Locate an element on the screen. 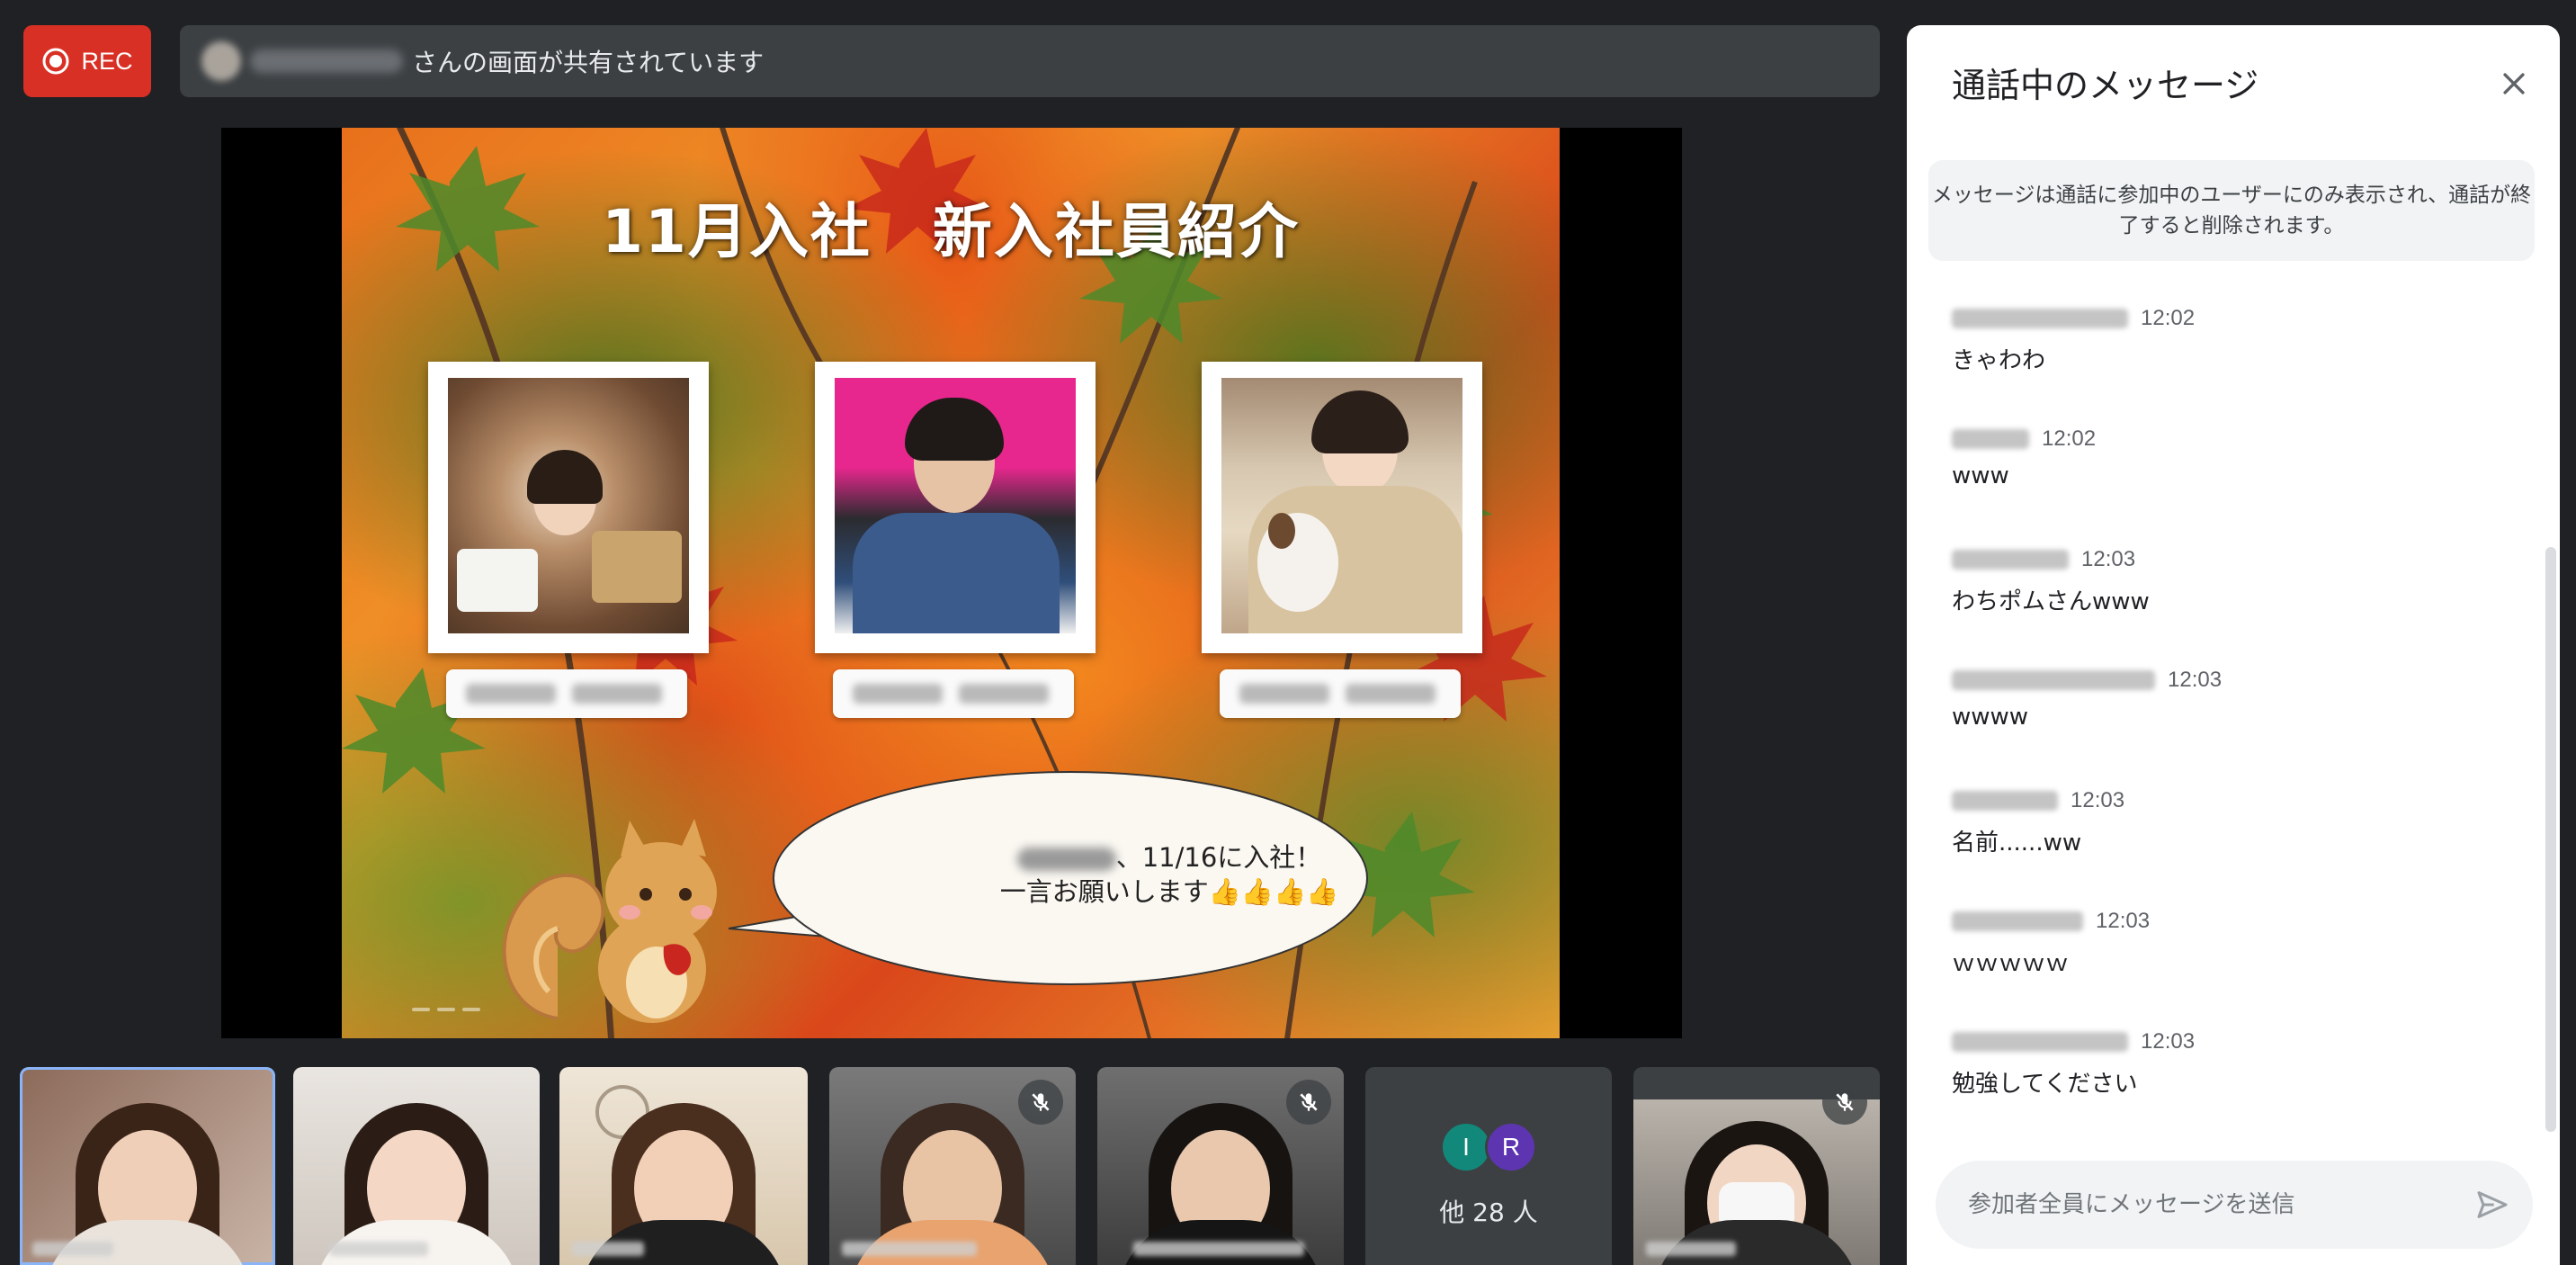  message-text: ｗｗｗｗｗ is located at coordinates (2011, 964).